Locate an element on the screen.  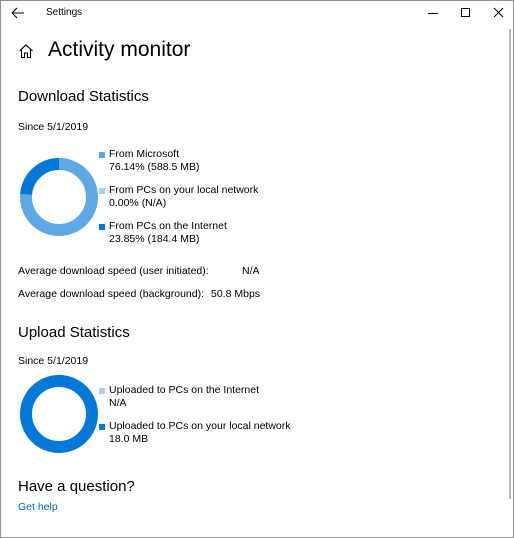
close-icon is located at coordinates (498, 12).